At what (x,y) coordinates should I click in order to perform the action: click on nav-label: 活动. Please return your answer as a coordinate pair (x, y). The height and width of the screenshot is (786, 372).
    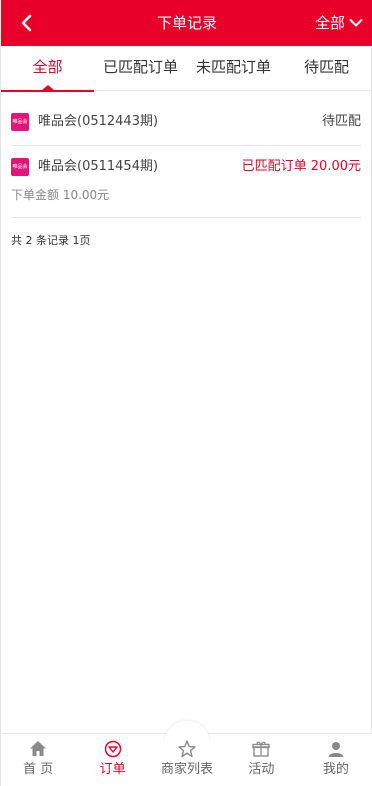
    Looking at the image, I should click on (261, 769).